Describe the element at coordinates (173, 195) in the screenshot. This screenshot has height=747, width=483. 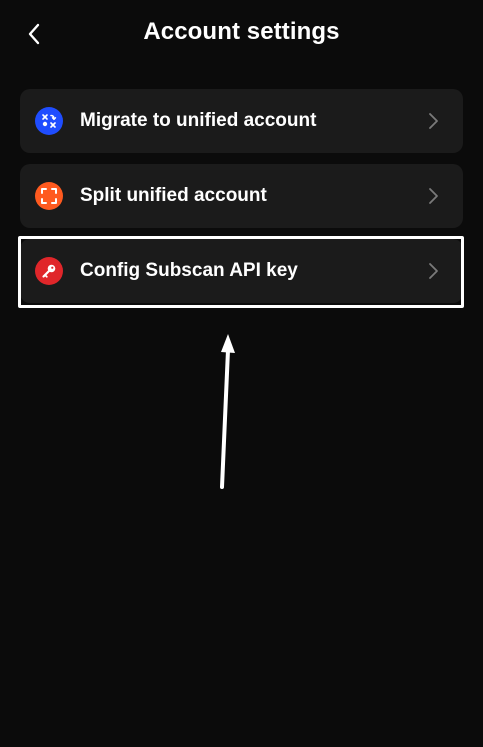
I see `menu-item-label: Split unified account` at that location.